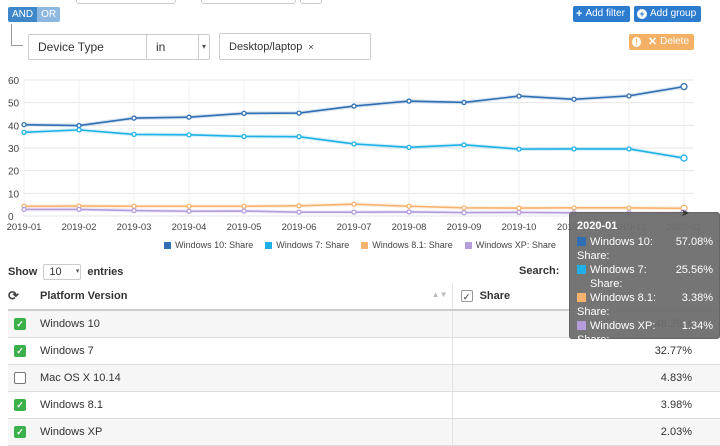 The width and height of the screenshot is (720, 446). Describe the element at coordinates (636, 42) in the screenshot. I see `warning-icon: !` at that location.